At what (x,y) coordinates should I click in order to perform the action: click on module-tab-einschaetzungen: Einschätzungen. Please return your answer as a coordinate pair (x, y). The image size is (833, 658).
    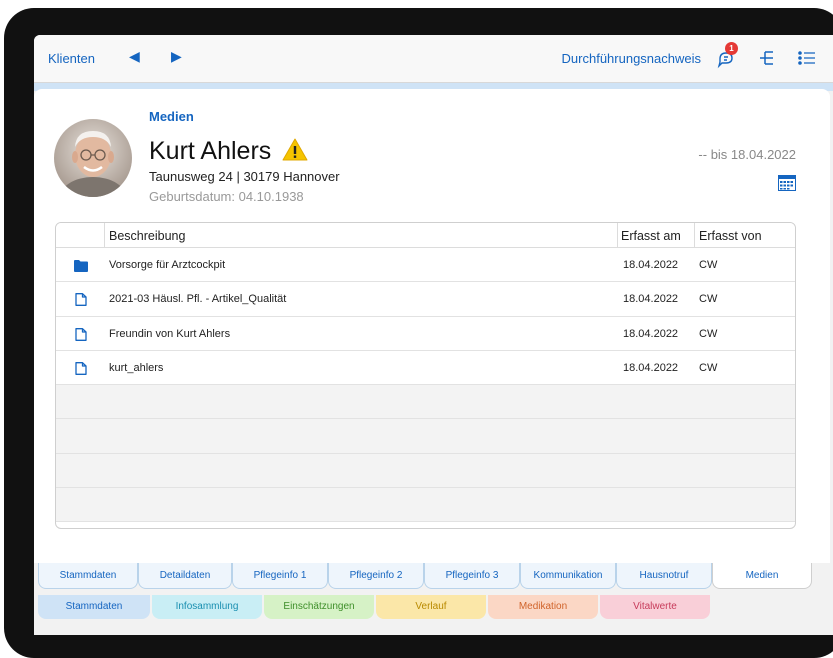
    Looking at the image, I should click on (319, 607).